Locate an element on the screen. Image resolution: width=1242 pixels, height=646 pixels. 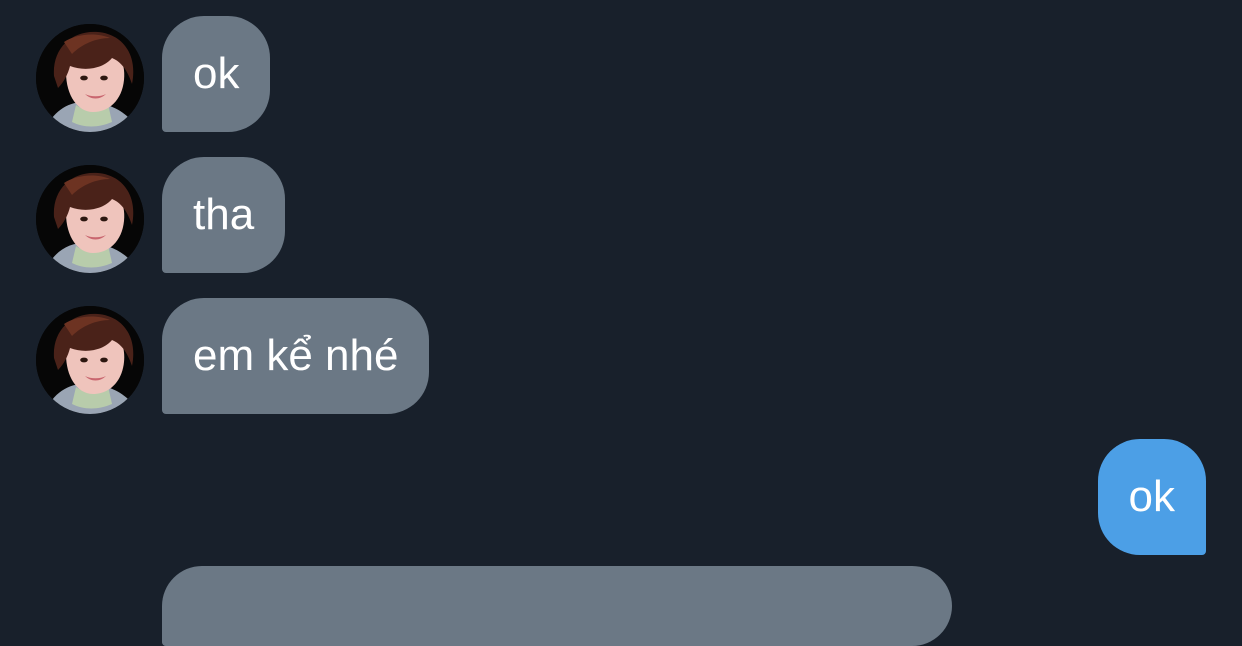
incoming-message-bubble: em kể nhé is located at coordinates (296, 356).